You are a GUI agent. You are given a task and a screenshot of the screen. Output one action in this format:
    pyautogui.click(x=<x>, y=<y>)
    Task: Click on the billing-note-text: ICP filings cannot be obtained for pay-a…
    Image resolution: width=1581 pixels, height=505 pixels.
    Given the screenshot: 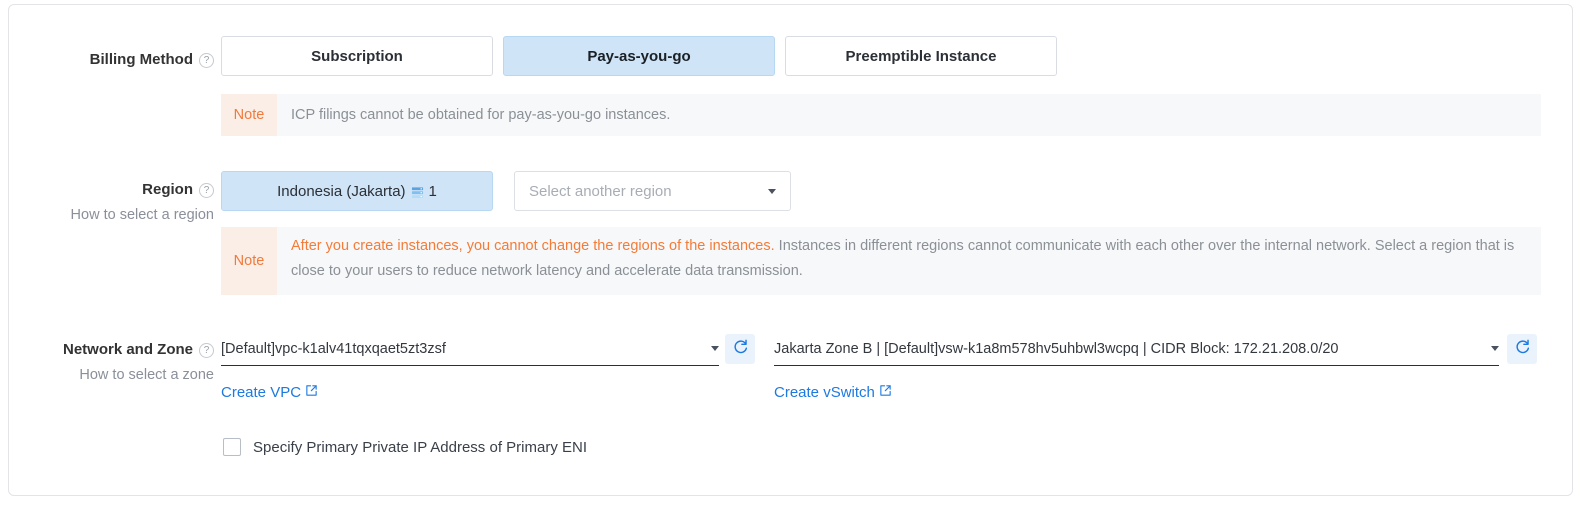 What is the action you would take?
    pyautogui.click(x=481, y=115)
    